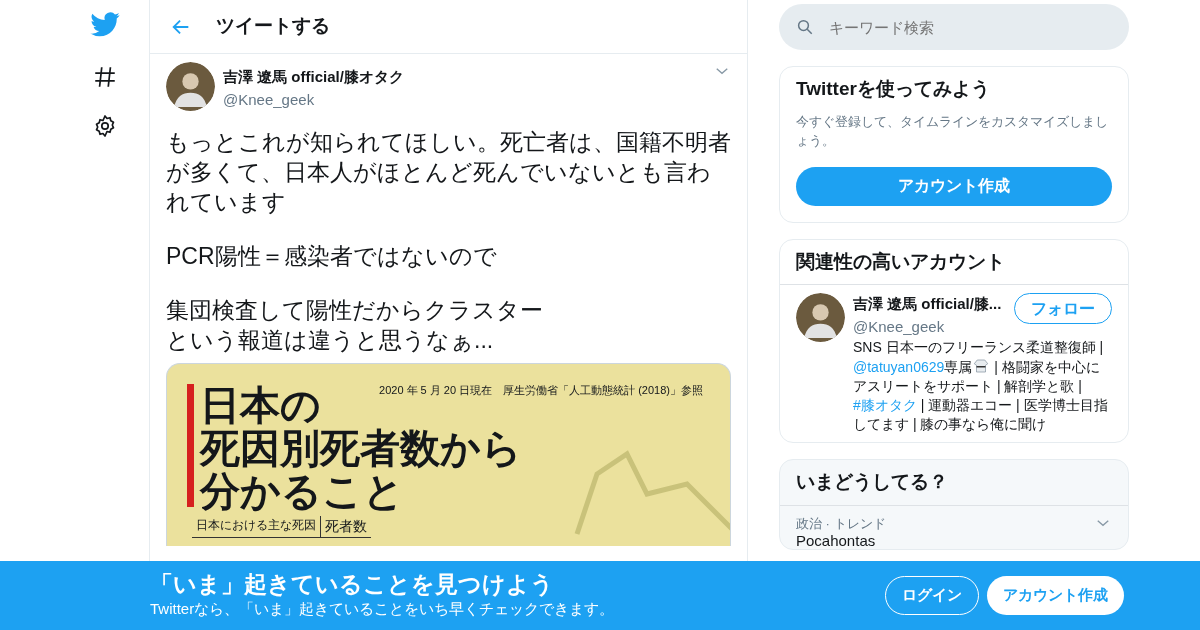  What do you see at coordinates (932, 595) in the screenshot?
I see `login-button: ログイン` at bounding box center [932, 595].